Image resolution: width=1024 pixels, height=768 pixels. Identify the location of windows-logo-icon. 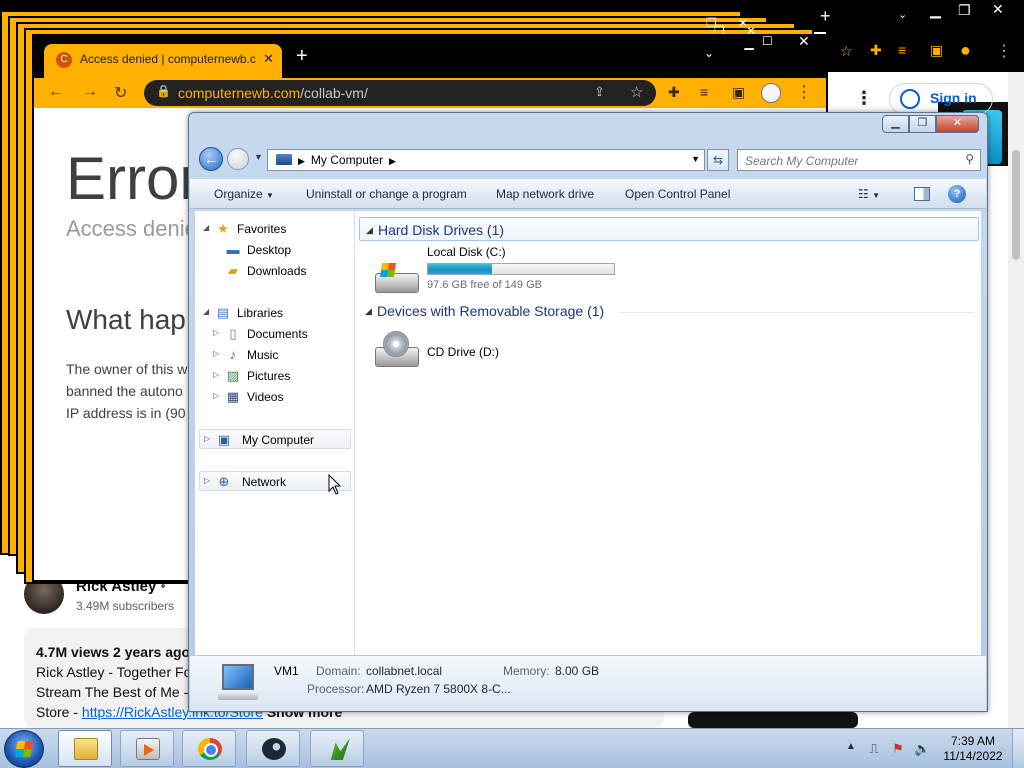
(24, 749).